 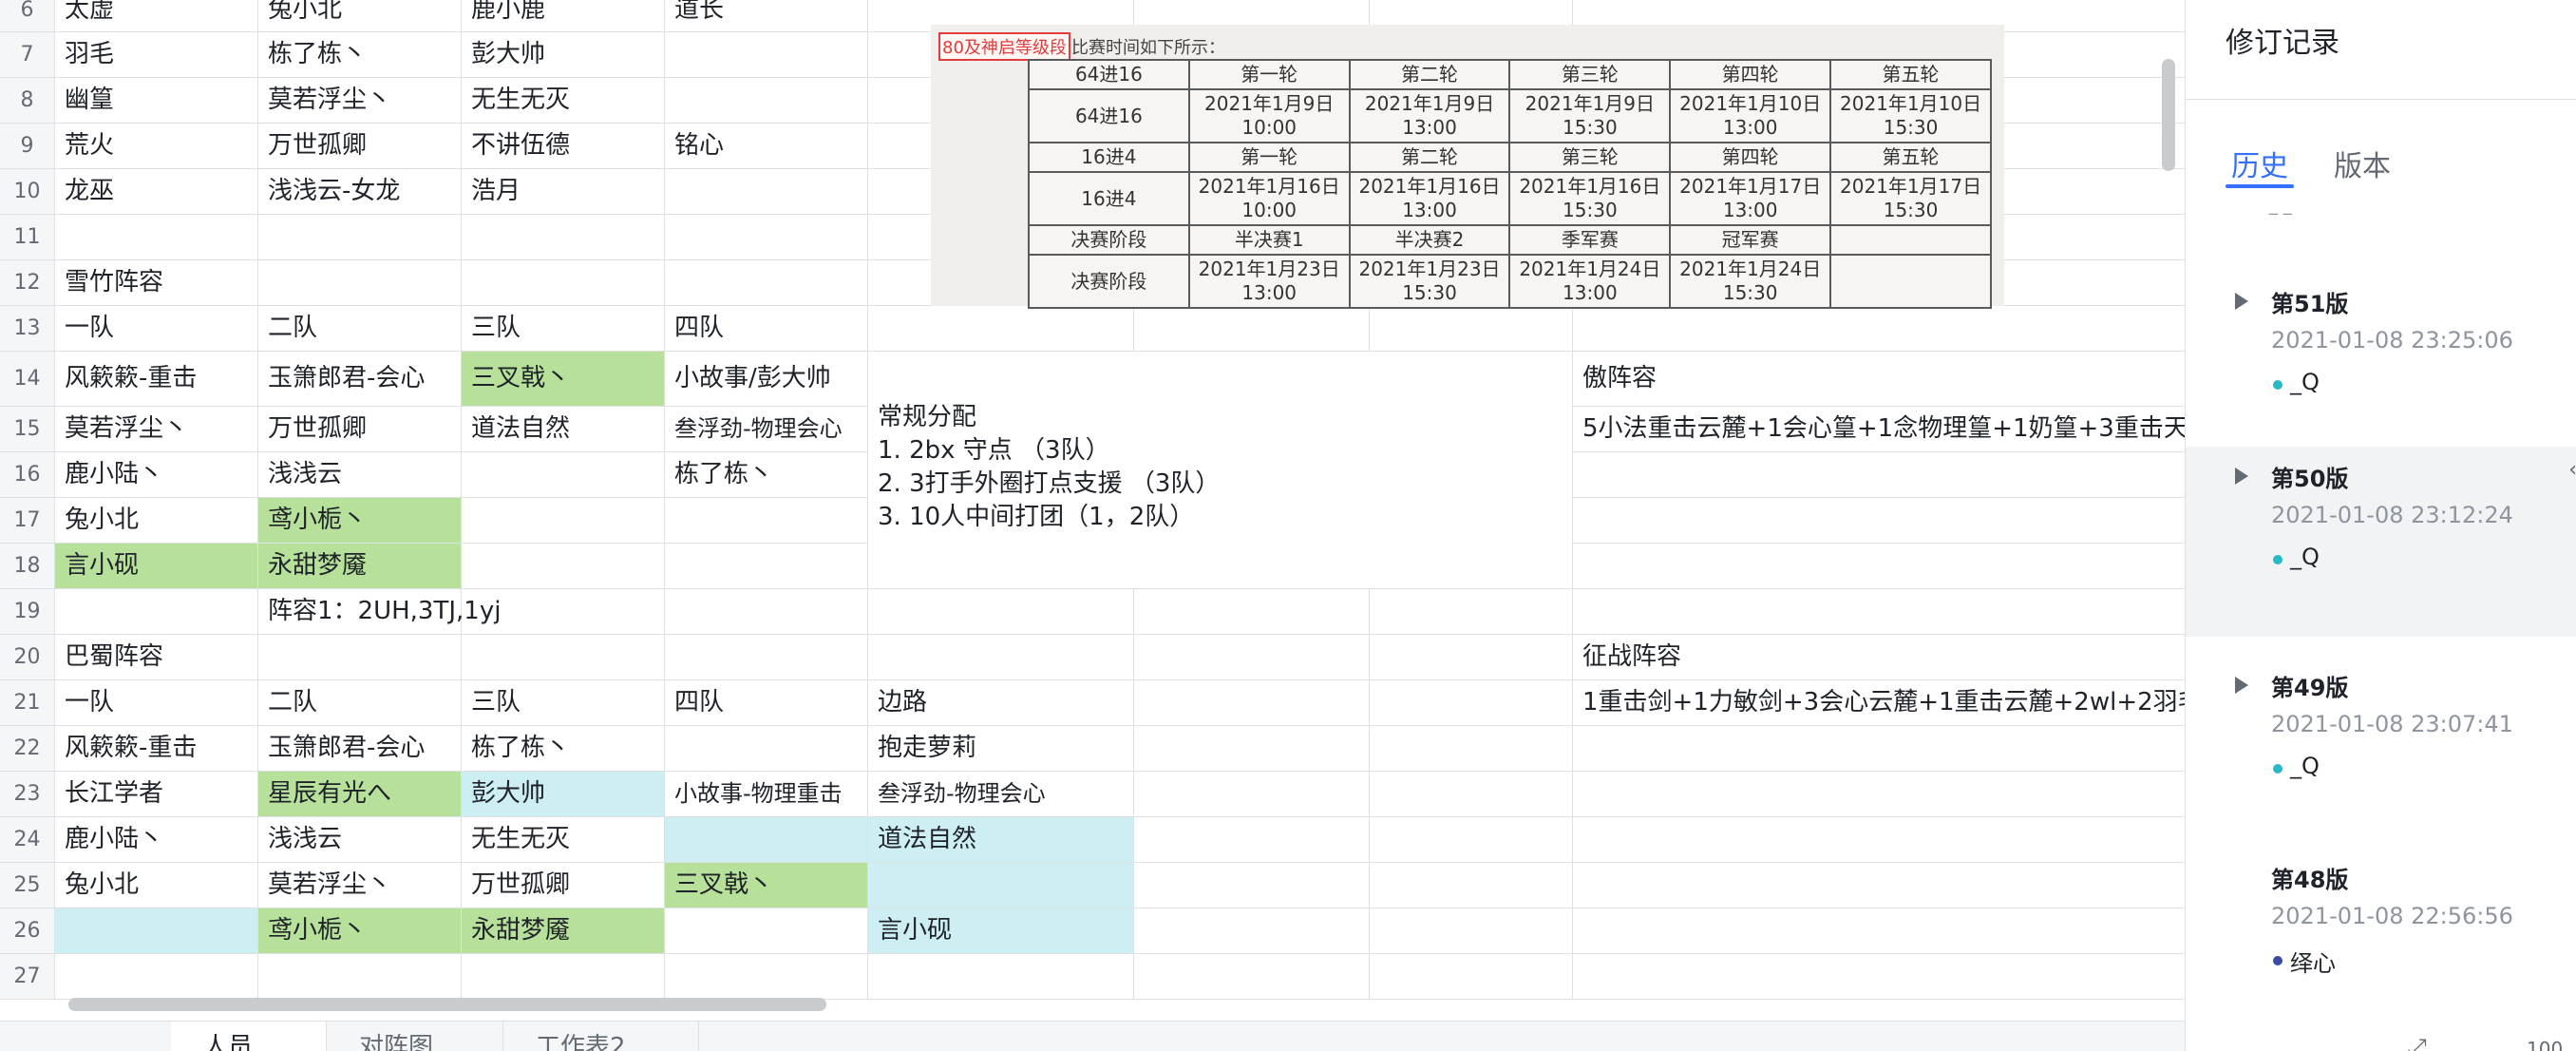 I want to click on row-header: 12, so click(x=27, y=283).